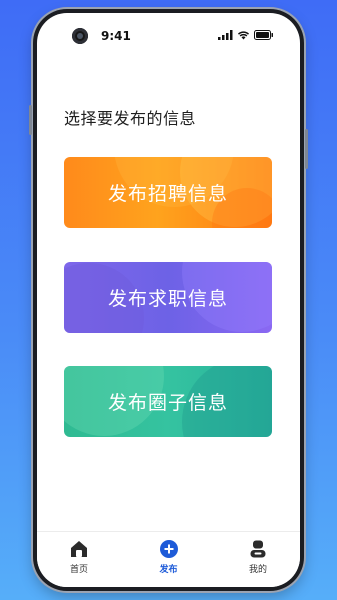 Image resolution: width=337 pixels, height=600 pixels. I want to click on tab-home-label: 首页, so click(78, 570).